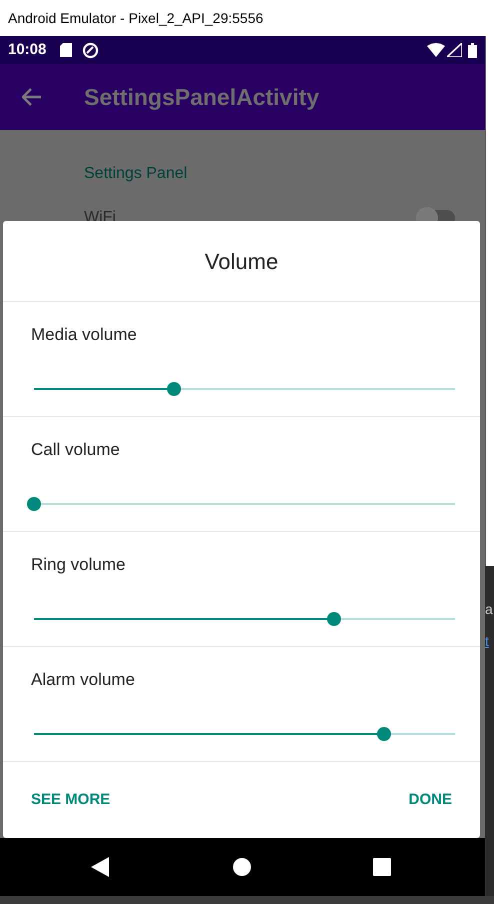 Image resolution: width=494 pixels, height=904 pixels. I want to click on dialog-title: Volume, so click(241, 262).